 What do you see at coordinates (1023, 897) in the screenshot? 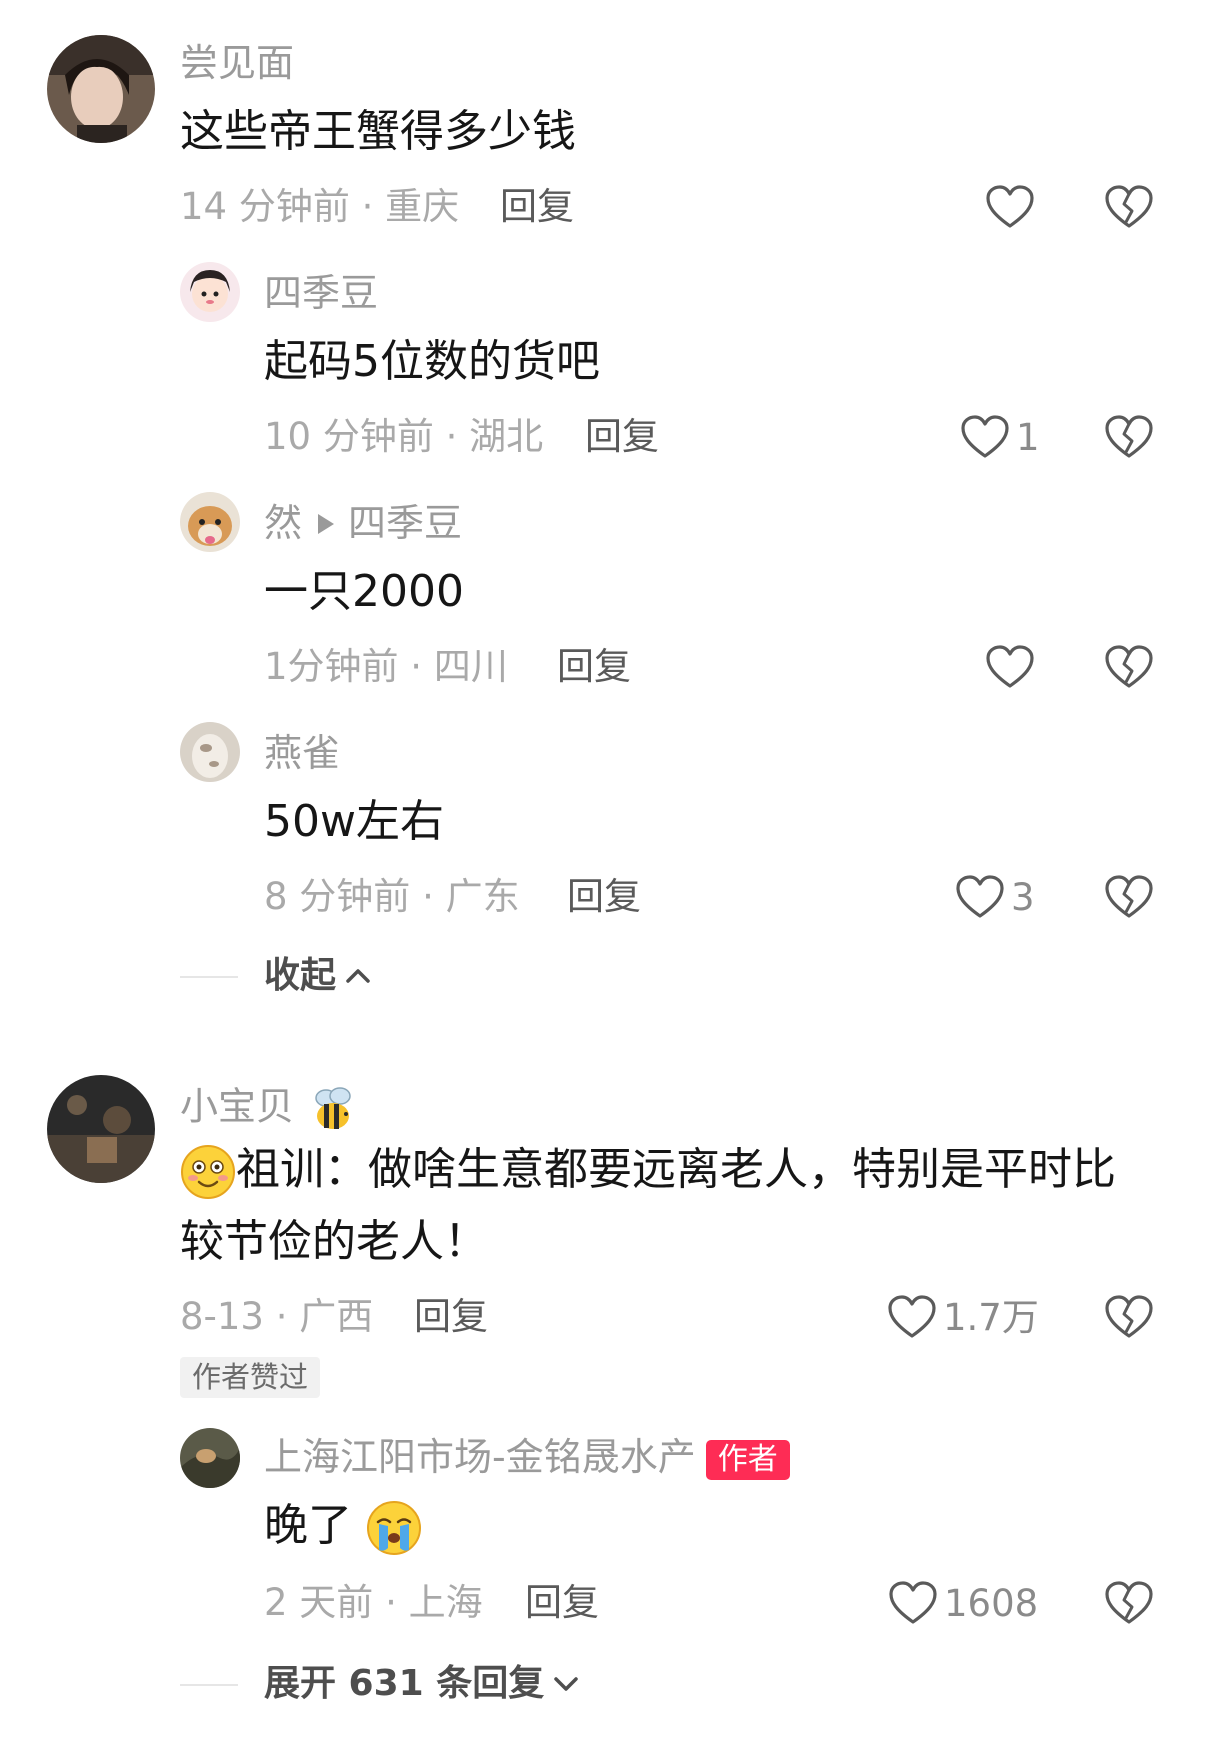
I see `like-count: 3` at bounding box center [1023, 897].